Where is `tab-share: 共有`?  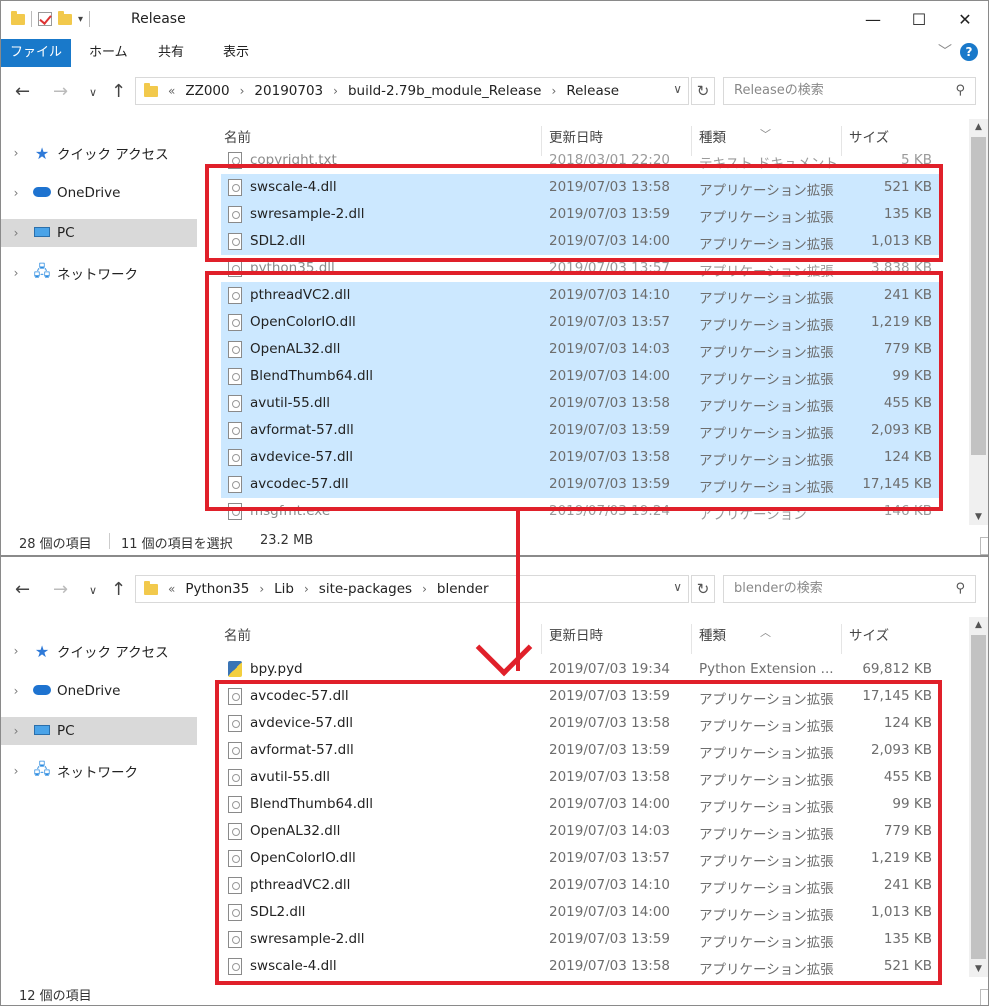 tab-share: 共有 is located at coordinates (171, 53).